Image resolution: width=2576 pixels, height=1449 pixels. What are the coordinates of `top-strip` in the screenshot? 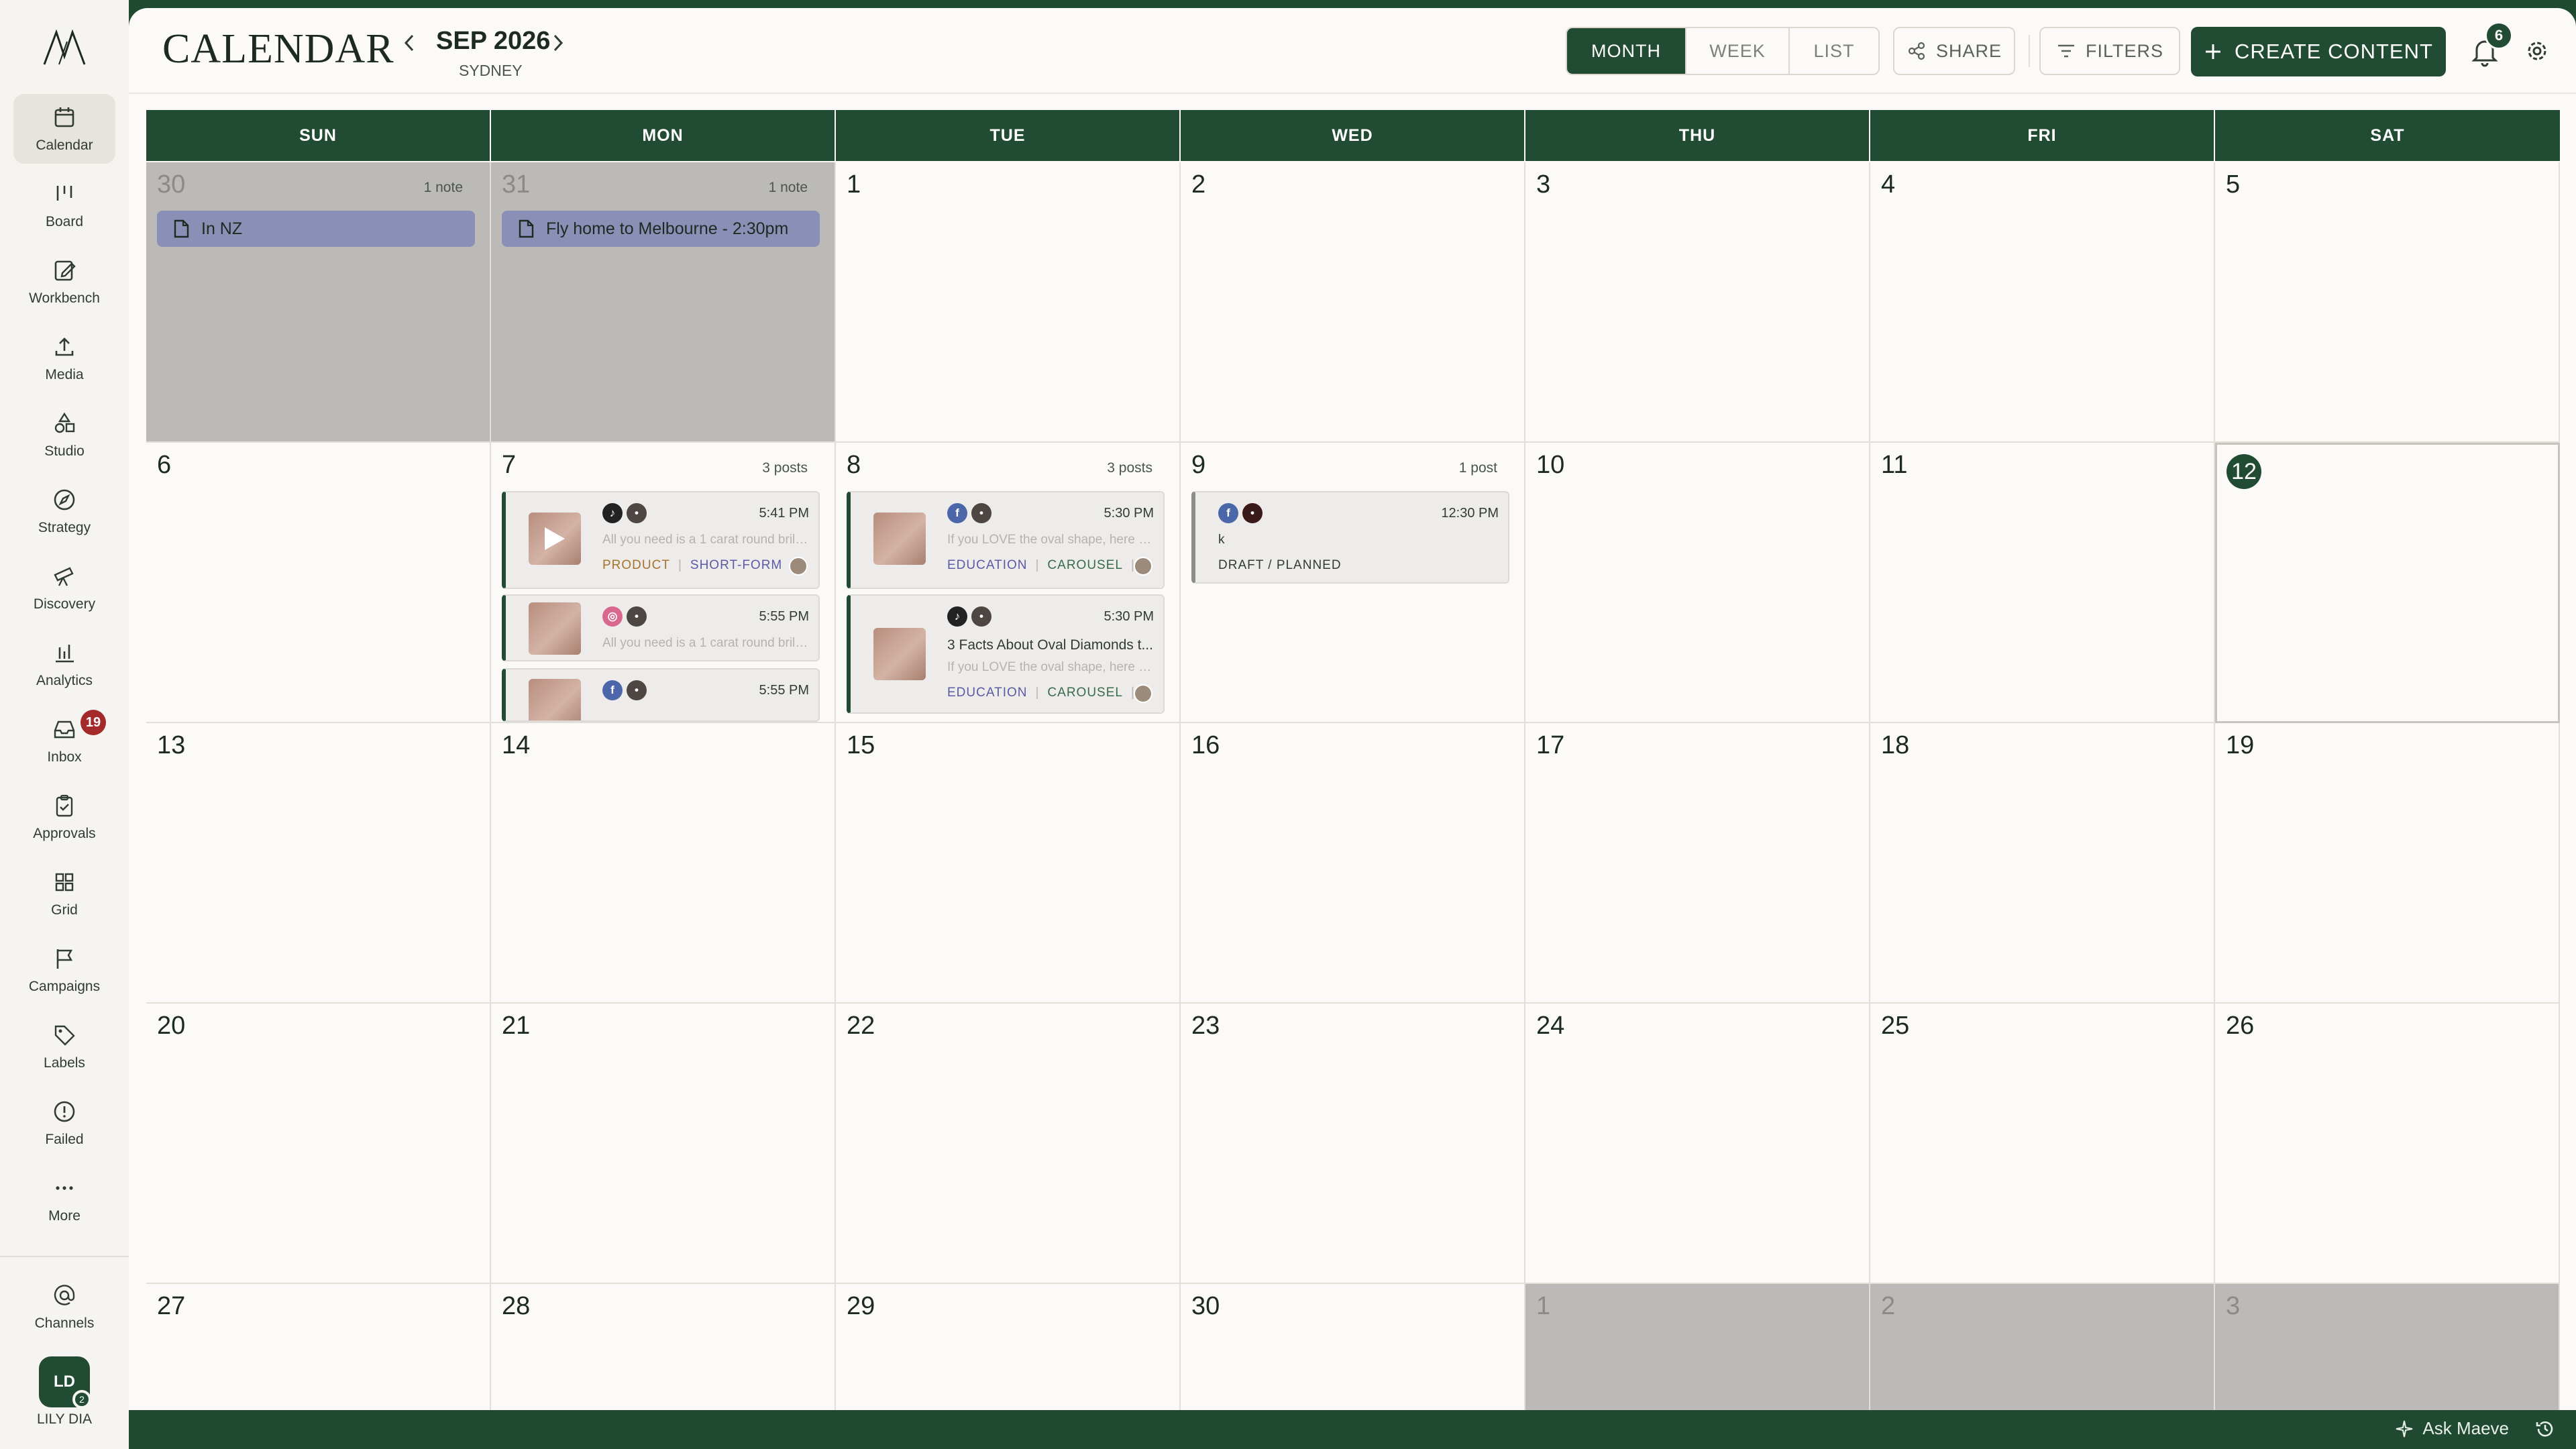 It's located at (1288, 4).